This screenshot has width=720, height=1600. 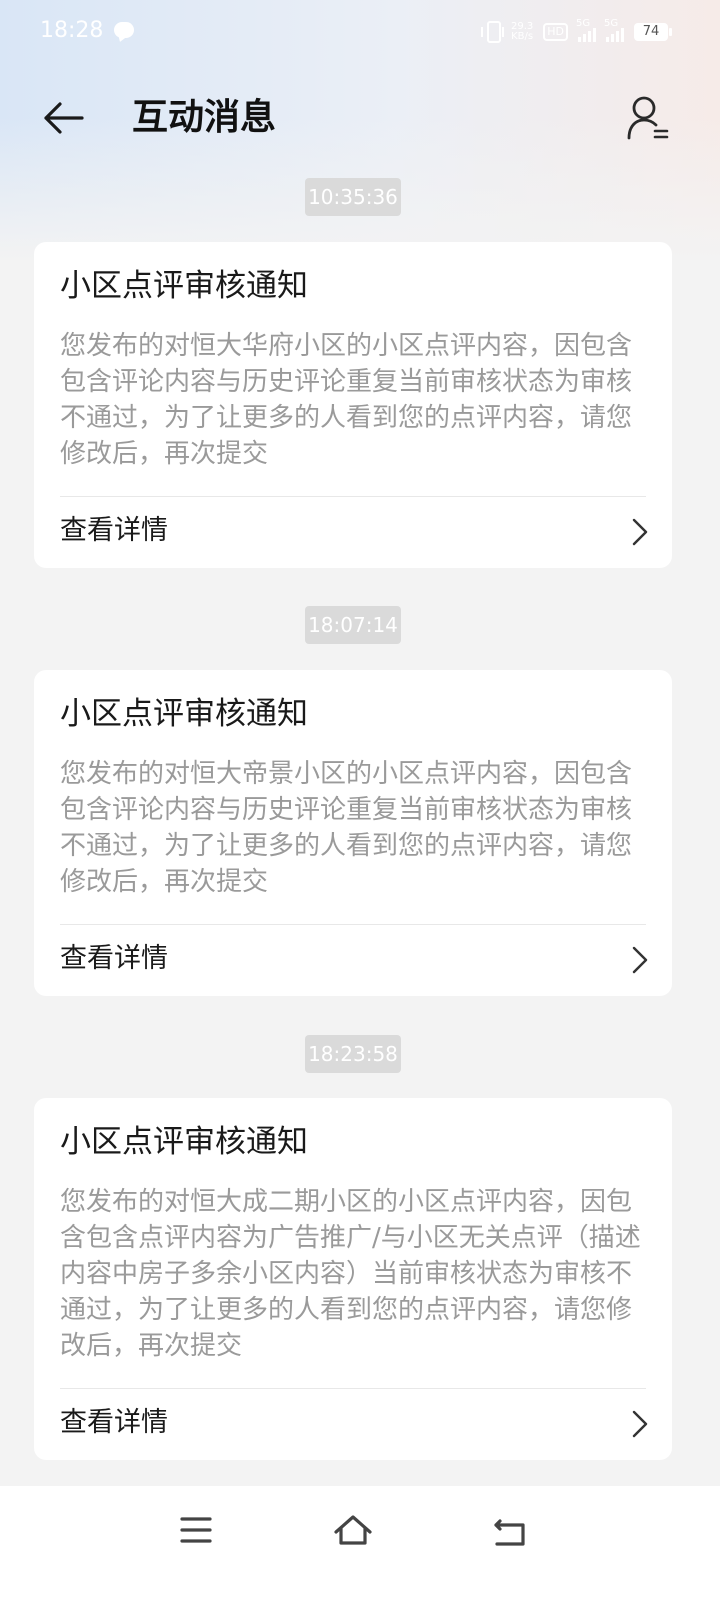 I want to click on status-bar: 18:28 29.3 KB/s HD 5G 5G 74, so click(x=360, y=32).